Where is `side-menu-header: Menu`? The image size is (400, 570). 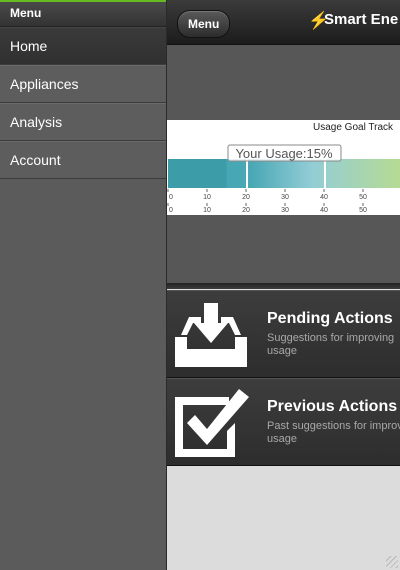
side-menu-header: Menu is located at coordinates (83, 14).